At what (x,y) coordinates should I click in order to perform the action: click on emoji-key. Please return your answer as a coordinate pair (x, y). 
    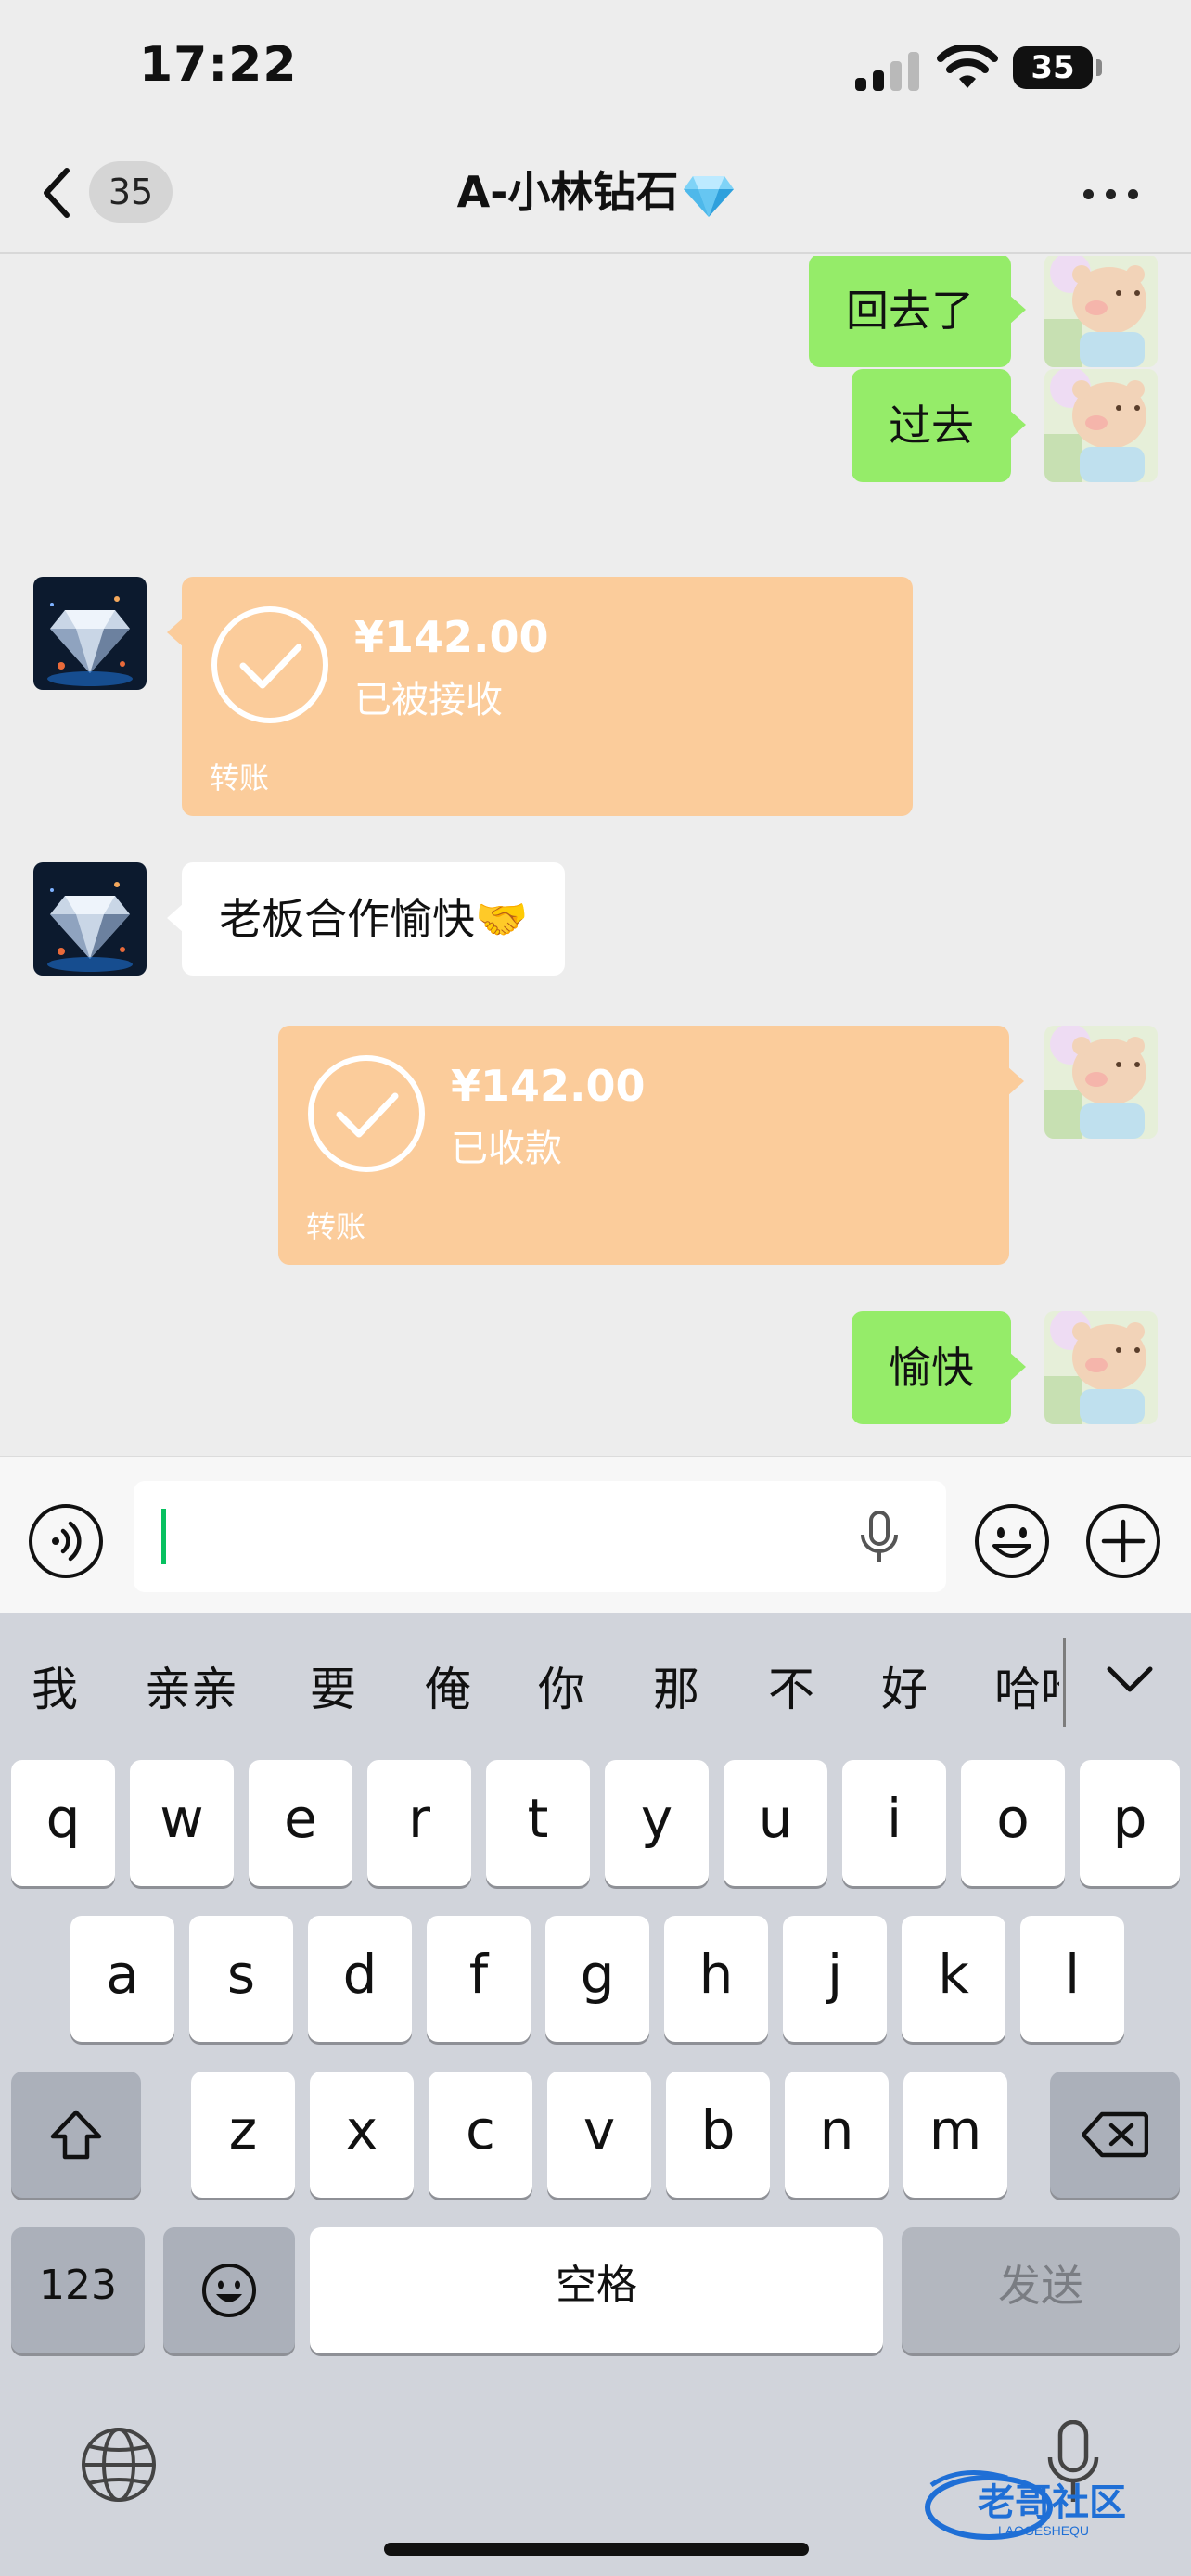
    Looking at the image, I should click on (229, 2290).